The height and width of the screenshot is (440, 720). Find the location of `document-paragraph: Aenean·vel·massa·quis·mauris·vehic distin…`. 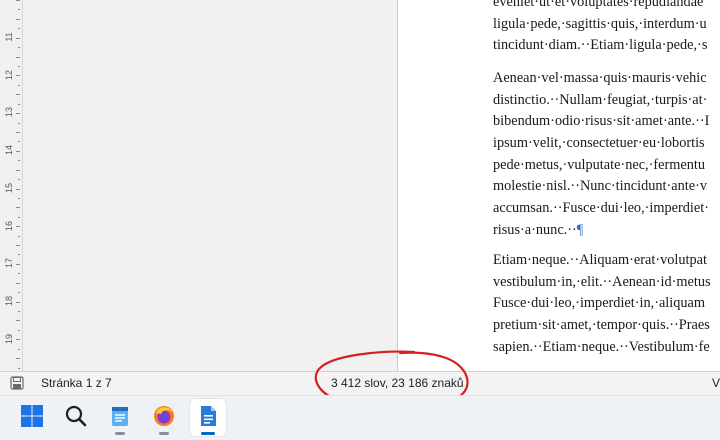

document-paragraph: Aenean·vel·massa·quis·mauris·vehic distin… is located at coordinates (606, 155).